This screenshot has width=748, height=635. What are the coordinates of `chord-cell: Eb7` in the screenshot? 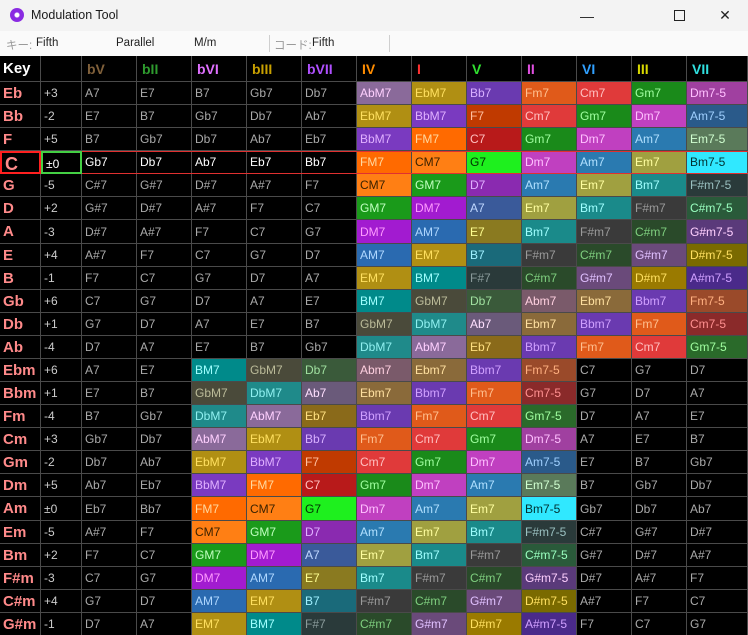 It's located at (274, 162).